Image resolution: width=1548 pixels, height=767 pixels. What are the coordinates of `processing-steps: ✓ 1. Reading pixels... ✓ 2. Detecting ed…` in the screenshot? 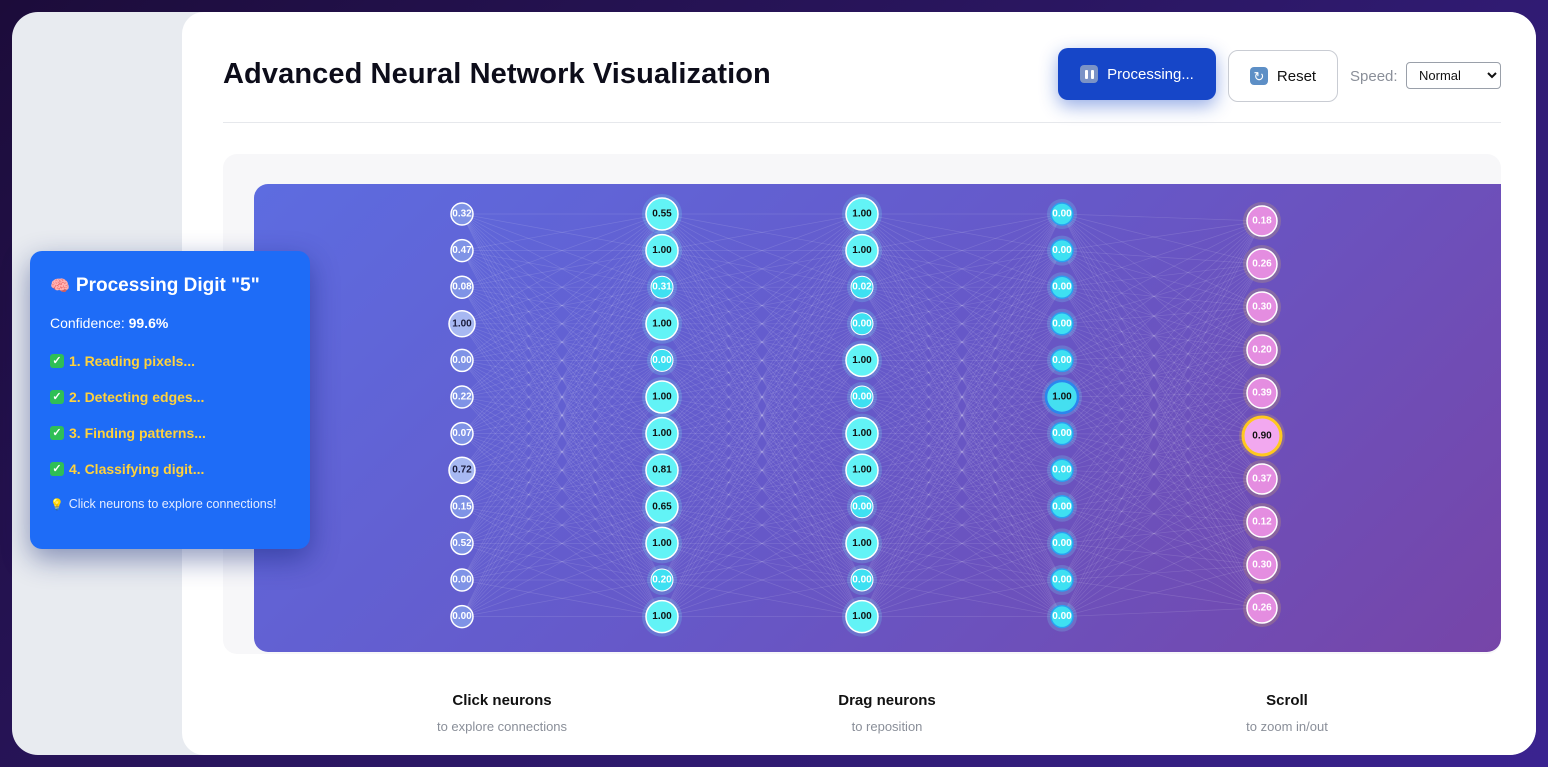 It's located at (170, 415).